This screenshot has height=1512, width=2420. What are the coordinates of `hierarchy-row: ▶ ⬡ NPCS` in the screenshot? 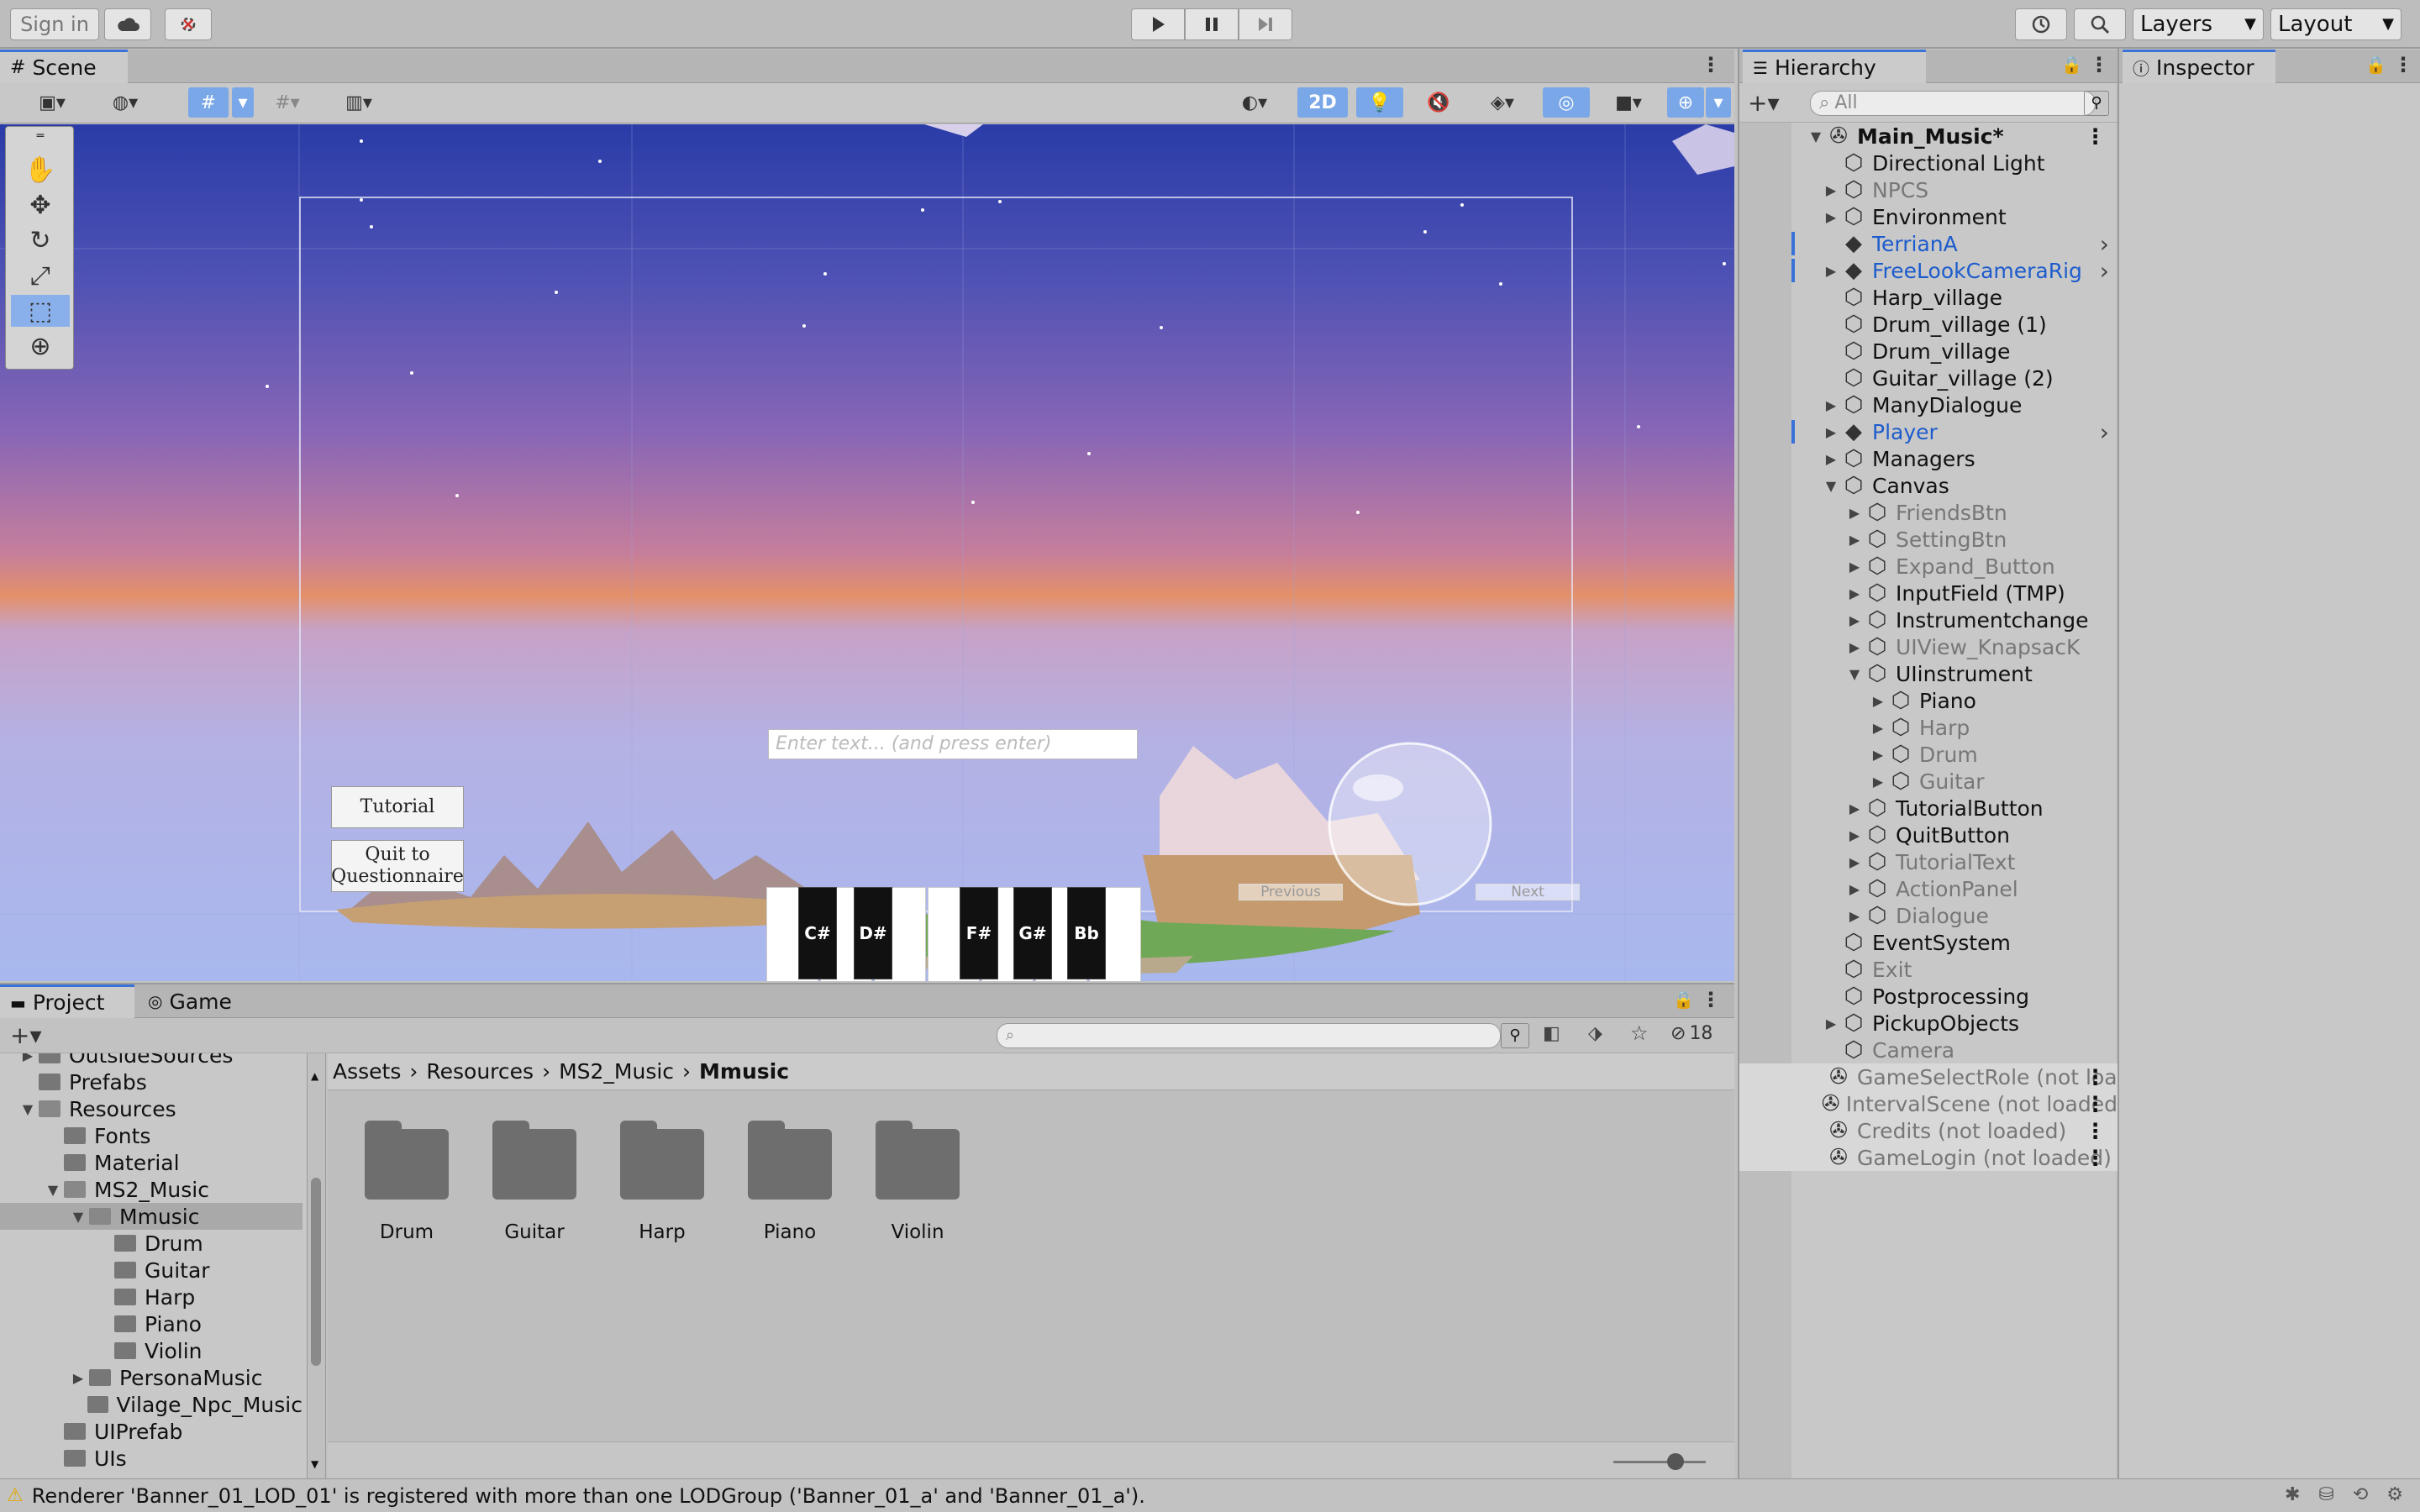 It's located at (1928, 189).